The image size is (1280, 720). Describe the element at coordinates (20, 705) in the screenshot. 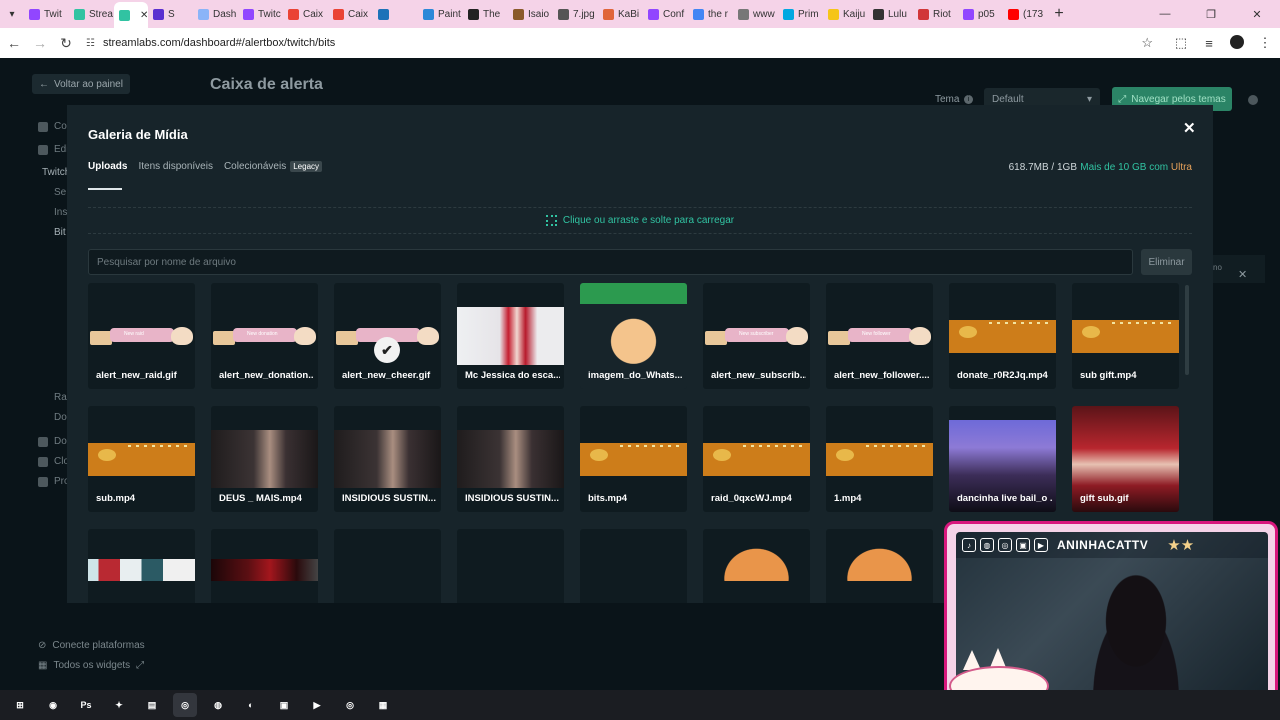

I see `start-icon: ⊞` at that location.